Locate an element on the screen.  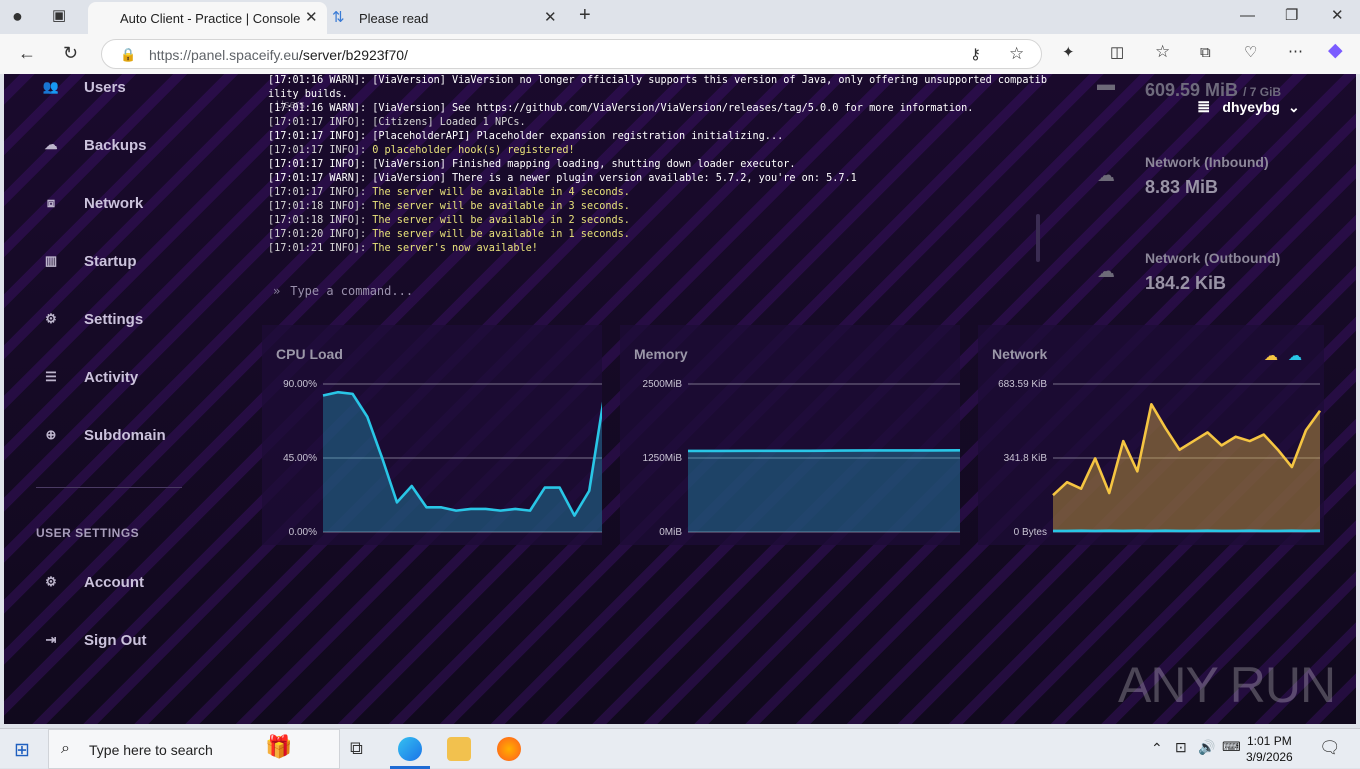
refresh-icon: ↻ is located at coordinates (70, 53).